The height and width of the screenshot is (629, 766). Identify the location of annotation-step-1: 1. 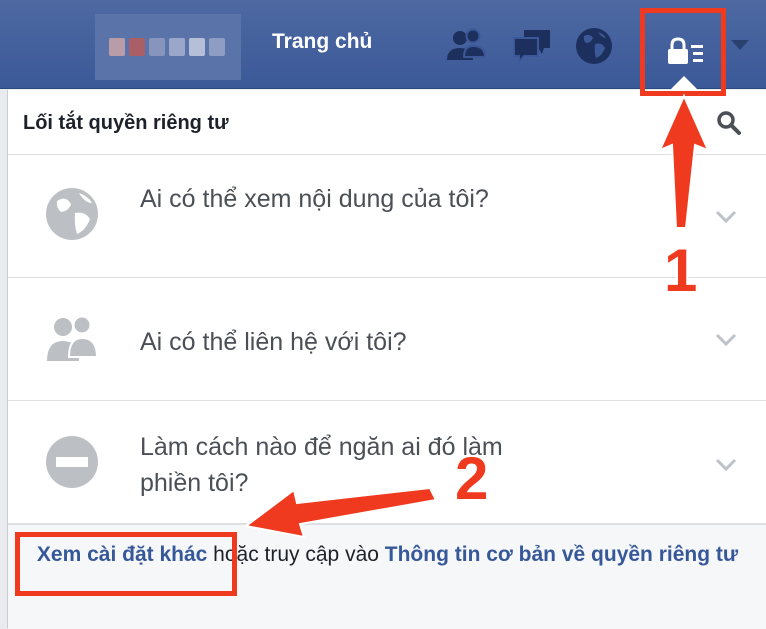
(681, 270).